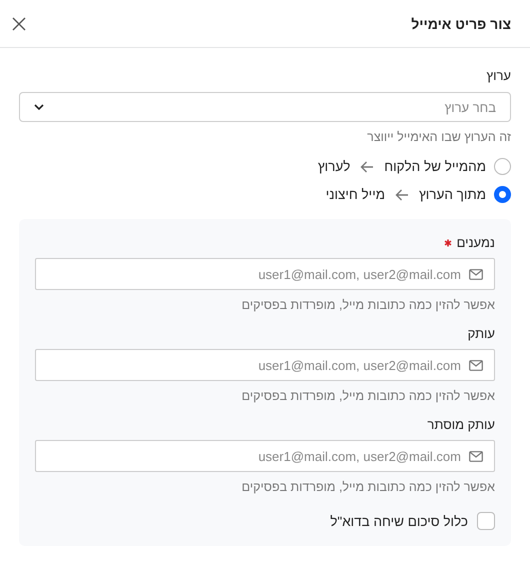 The image size is (530, 572). Describe the element at coordinates (481, 333) in the screenshot. I see `field-label: עותק` at that location.